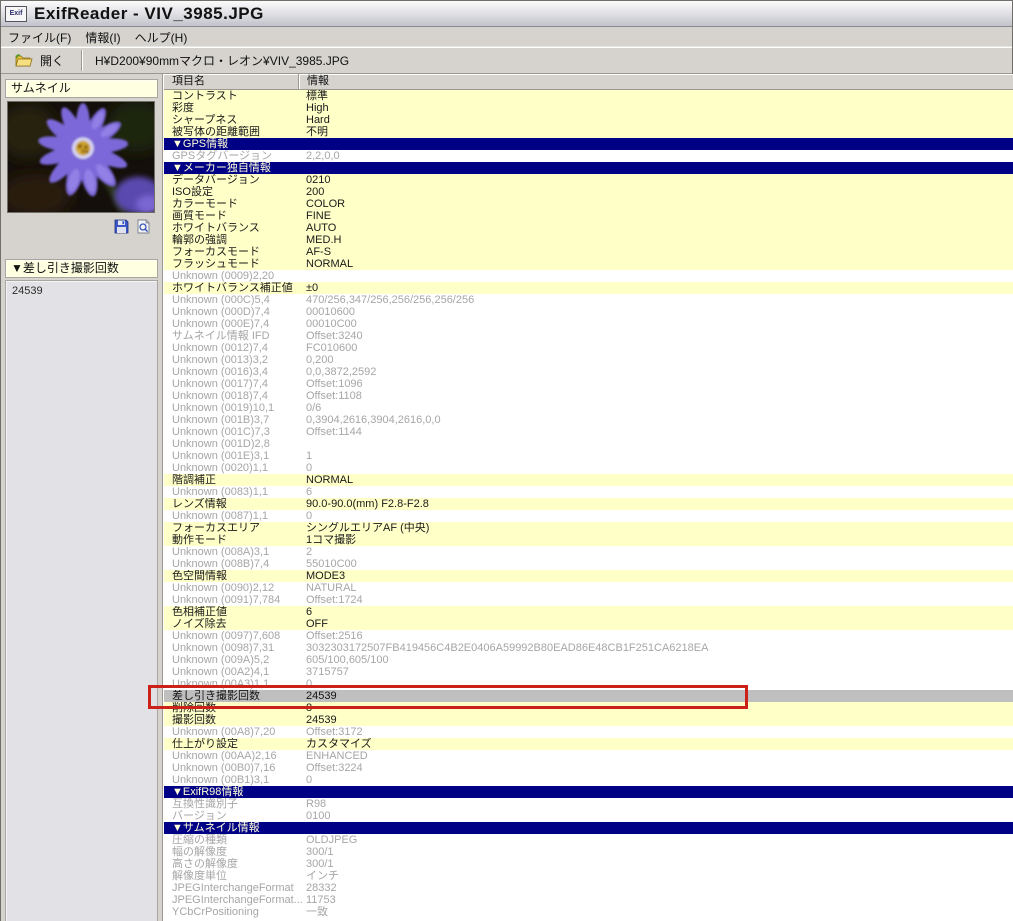  I want to click on table-row: JPEGInterchangeFormat 28332, so click(588, 888).